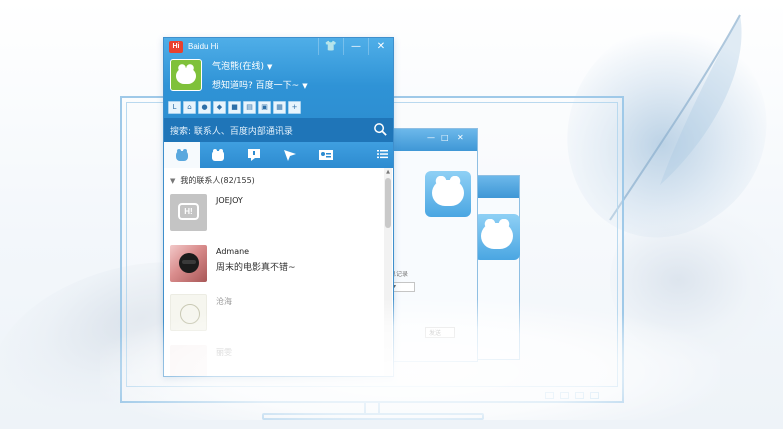  What do you see at coordinates (275, 214) in the screenshot?
I see `list-item: H! JOEJOY` at bounding box center [275, 214].